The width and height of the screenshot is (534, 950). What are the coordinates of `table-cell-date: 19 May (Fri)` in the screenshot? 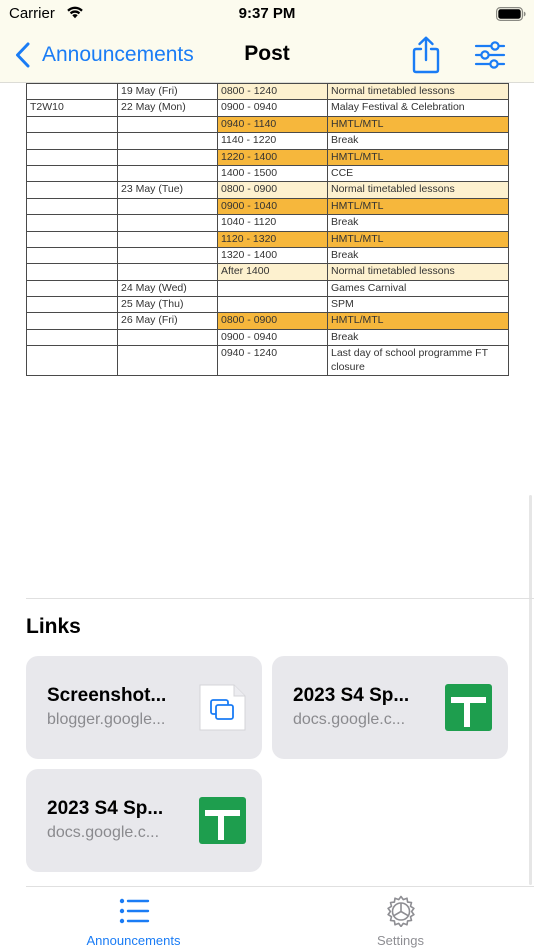 It's located at (167, 91).